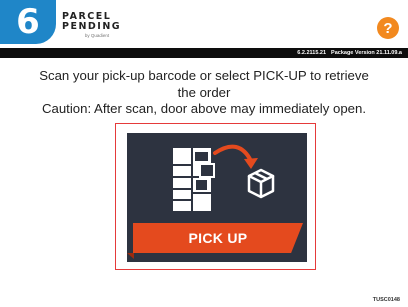  I want to click on step-number: 6, so click(28, 22).